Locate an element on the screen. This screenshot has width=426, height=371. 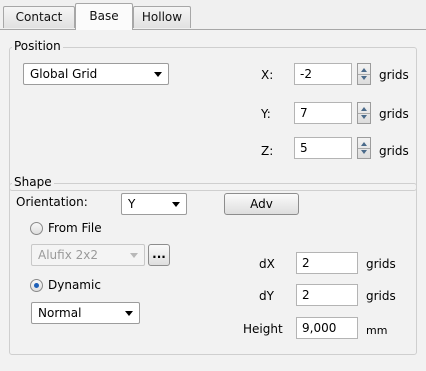
from-file-select: Alufix 2x2 is located at coordinates (88, 255).